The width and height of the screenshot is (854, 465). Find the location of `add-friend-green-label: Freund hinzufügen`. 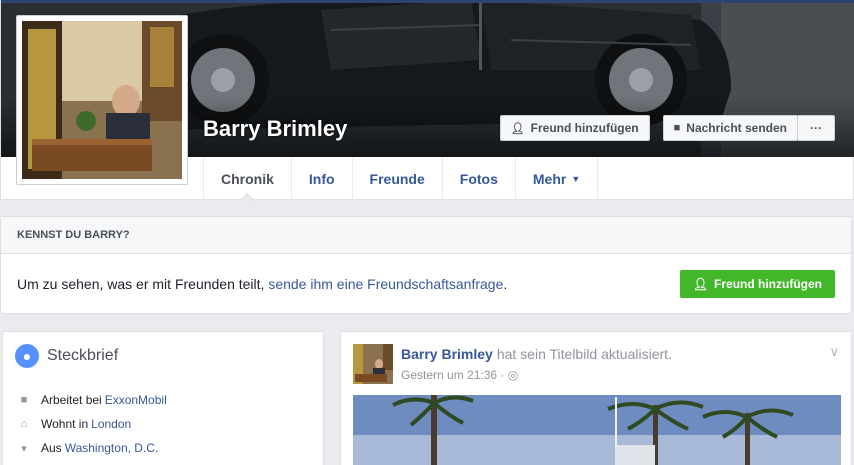

add-friend-green-label: Freund hinzufügen is located at coordinates (768, 284).